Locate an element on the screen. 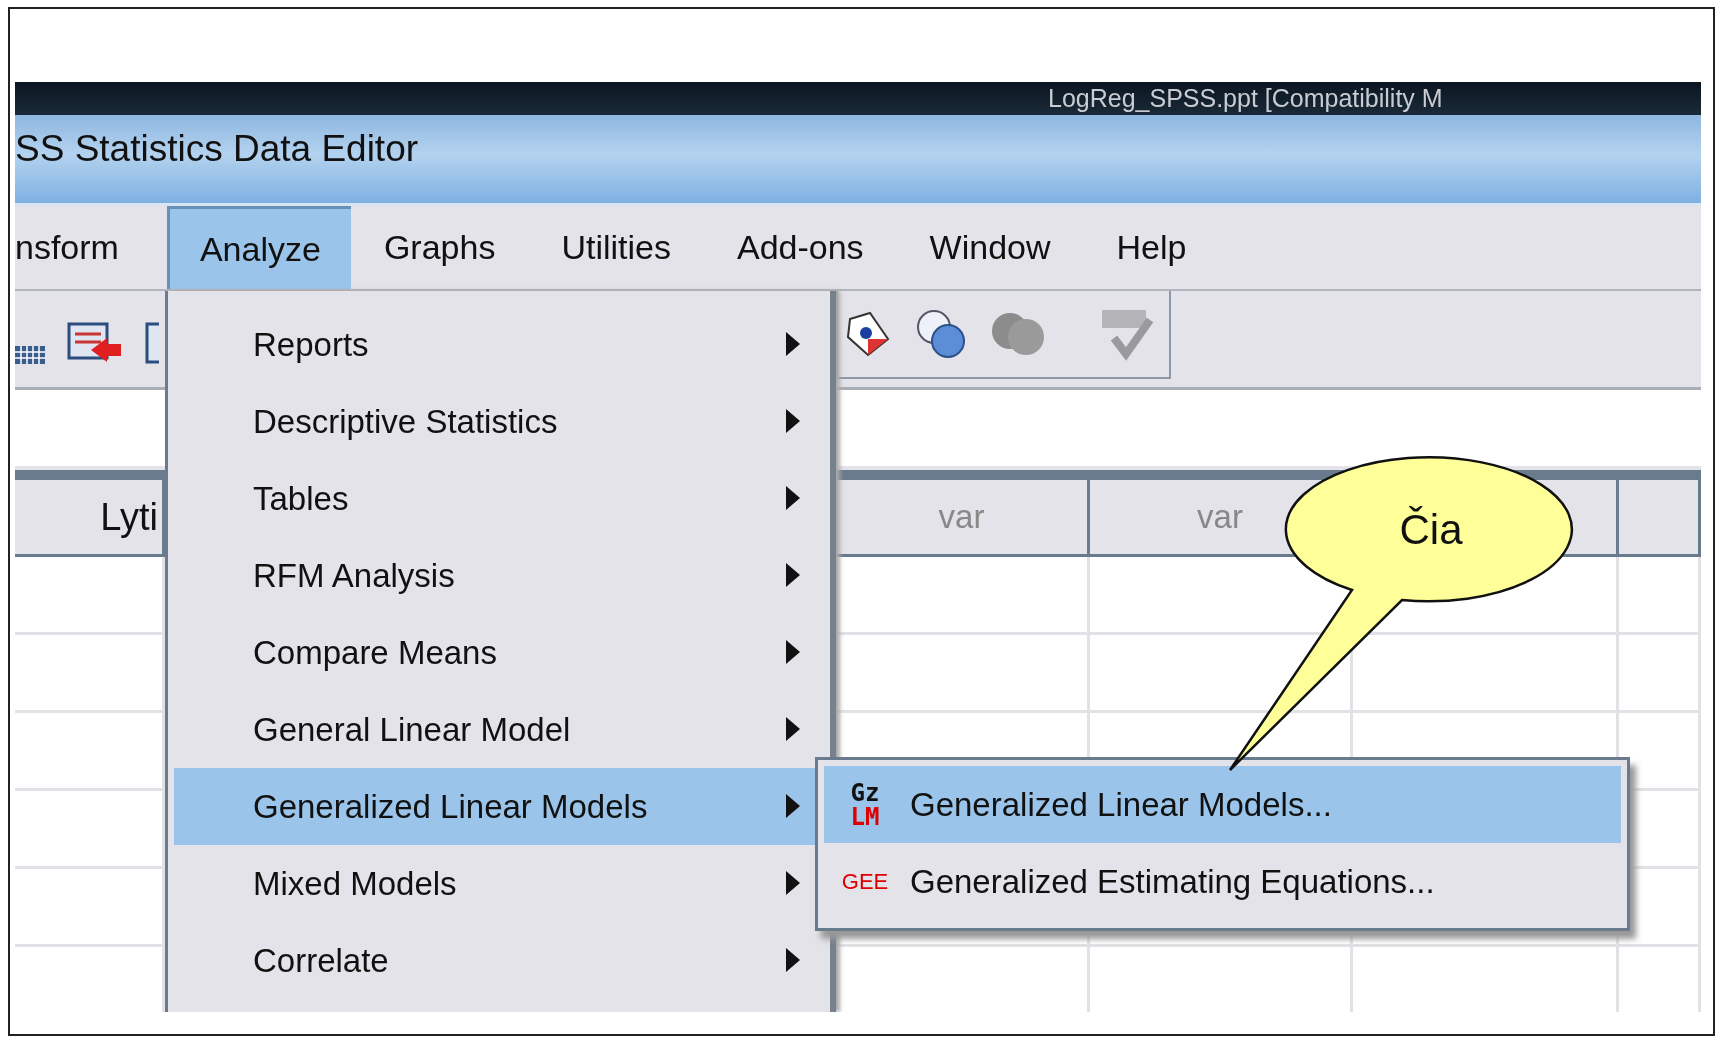 The height and width of the screenshot is (1042, 1721). circles-icon is located at coordinates (941, 334).